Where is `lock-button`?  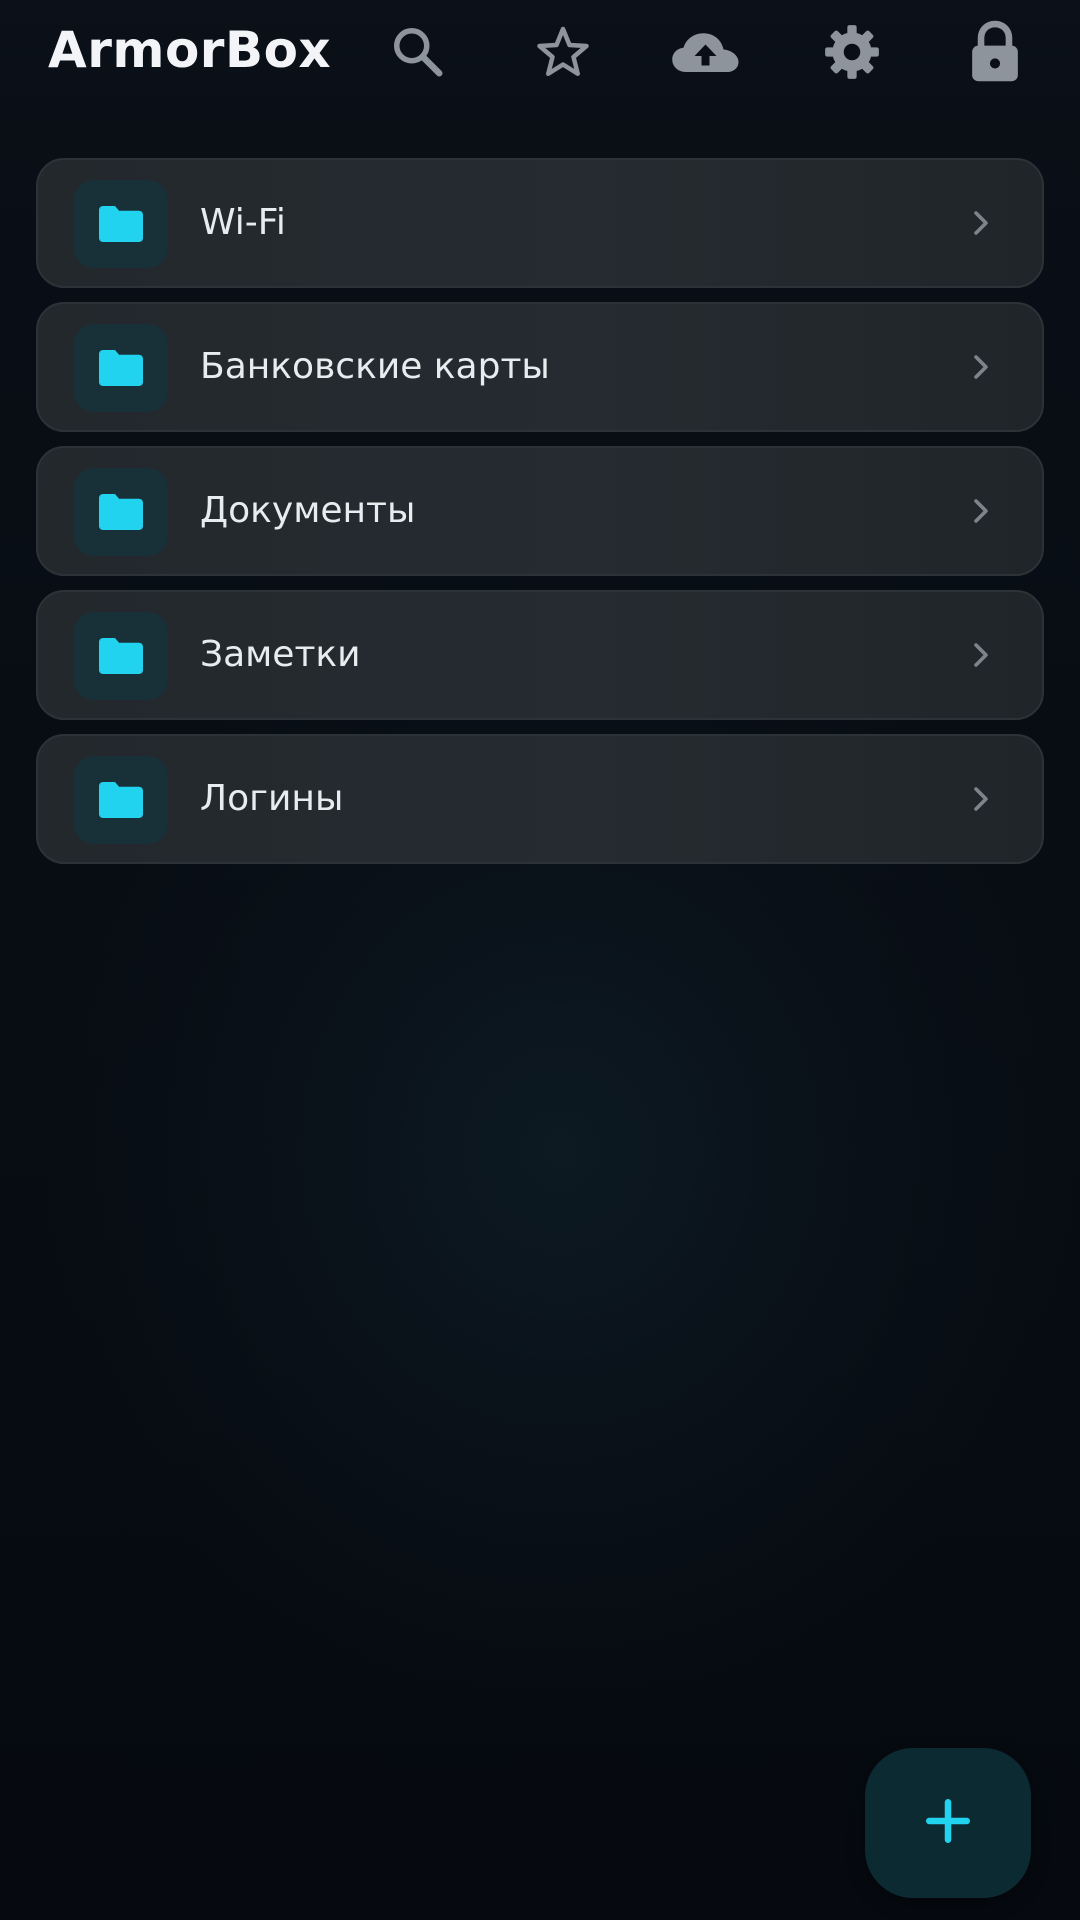 lock-button is located at coordinates (995, 52).